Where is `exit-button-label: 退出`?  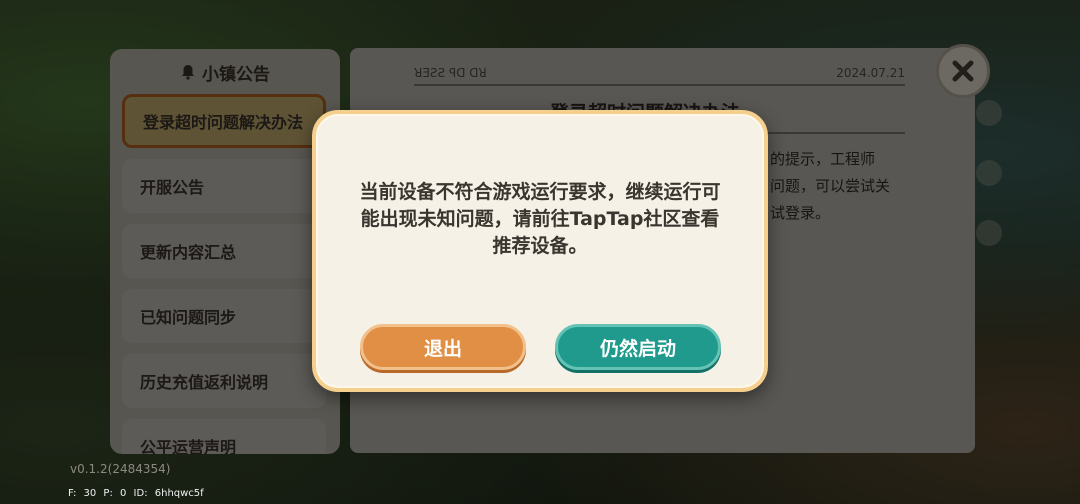 exit-button-label: 退出 is located at coordinates (442, 348).